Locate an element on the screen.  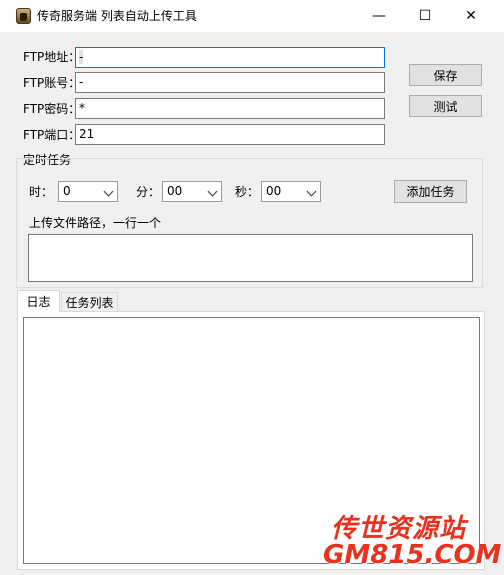
tab-log-label: 日志 is located at coordinates (38, 302).